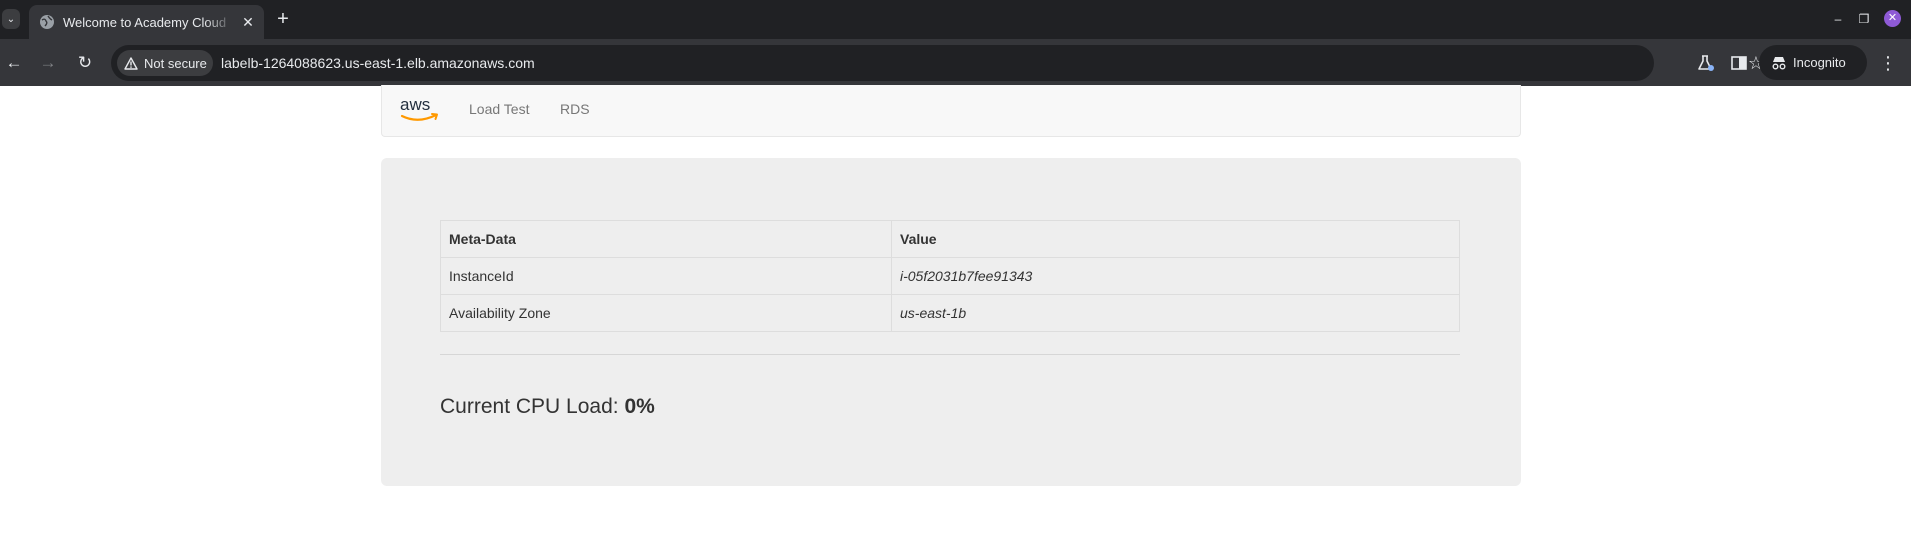  I want to click on side-panel-icon, so click(1739, 63).